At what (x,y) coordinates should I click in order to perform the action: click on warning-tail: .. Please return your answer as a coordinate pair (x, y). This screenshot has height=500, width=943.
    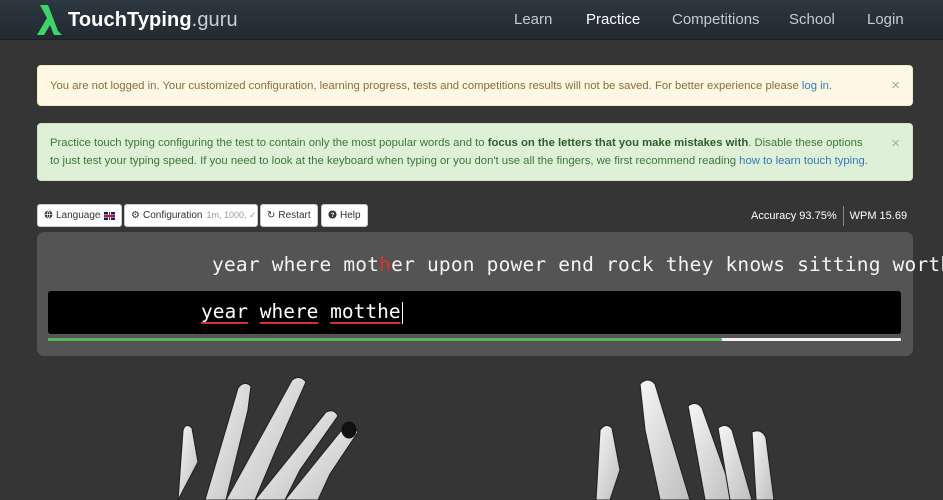
    Looking at the image, I should click on (830, 86).